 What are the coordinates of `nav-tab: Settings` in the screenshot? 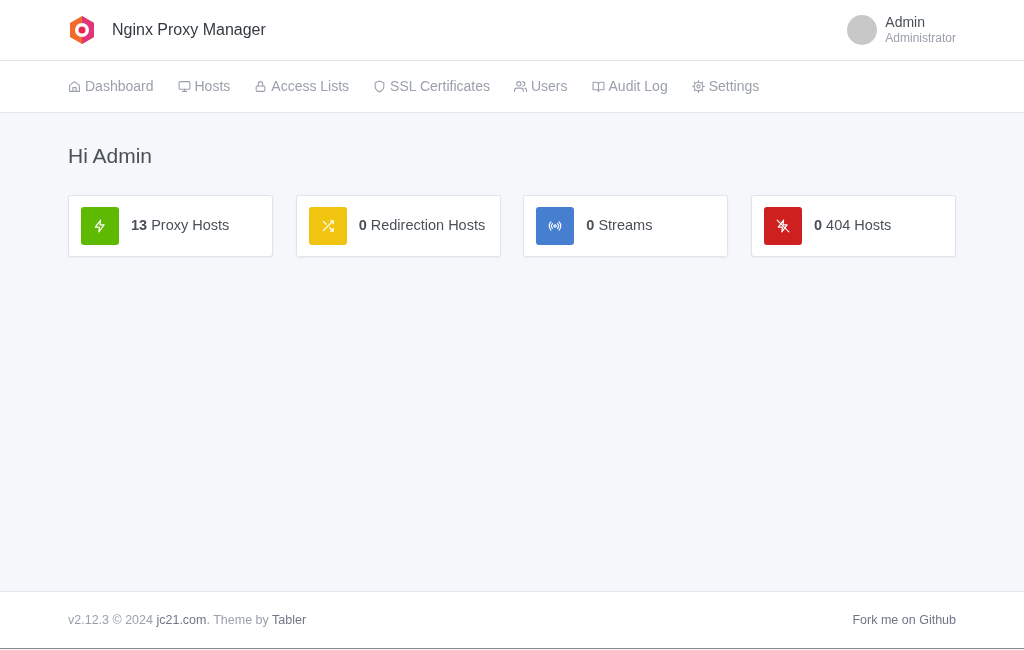 It's located at (725, 86).